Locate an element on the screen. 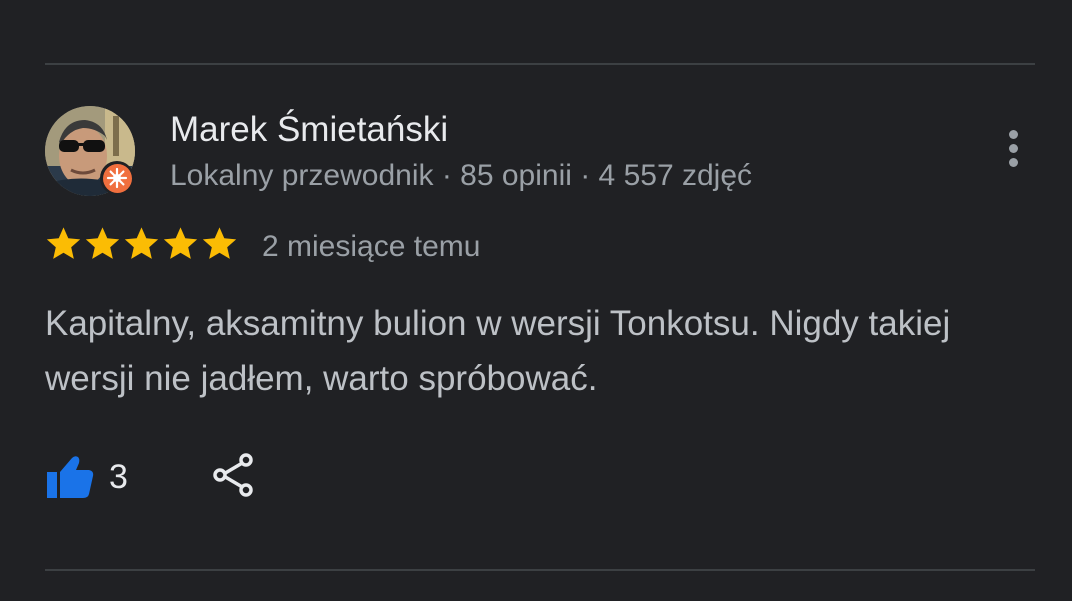 The image size is (1072, 601). local-guide-badge-icon is located at coordinates (117, 178).